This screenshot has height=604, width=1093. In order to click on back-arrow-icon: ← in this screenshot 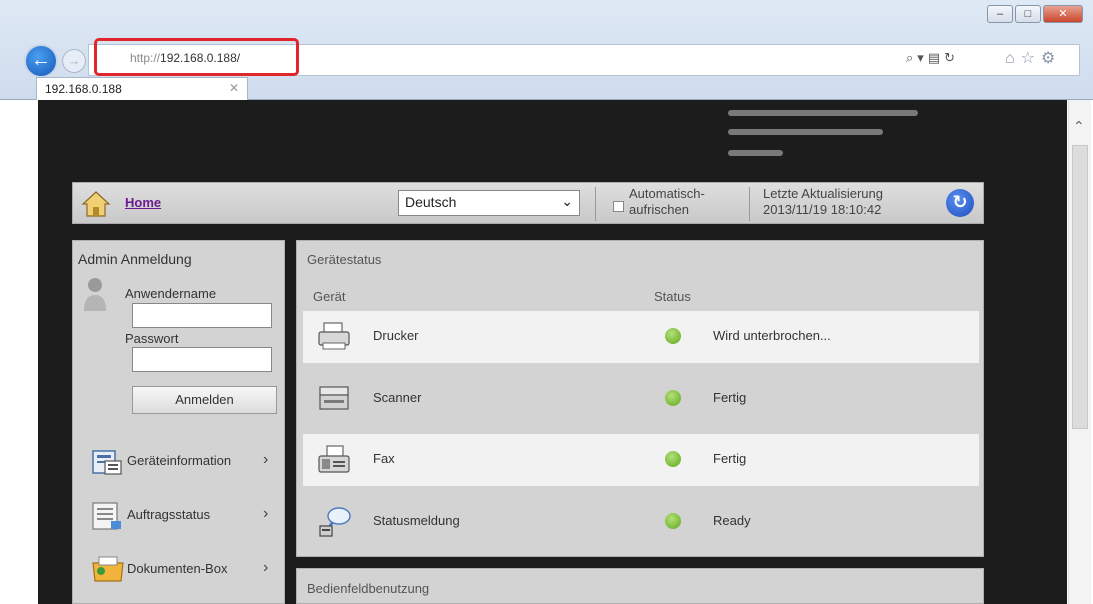, I will do `click(41, 60)`.